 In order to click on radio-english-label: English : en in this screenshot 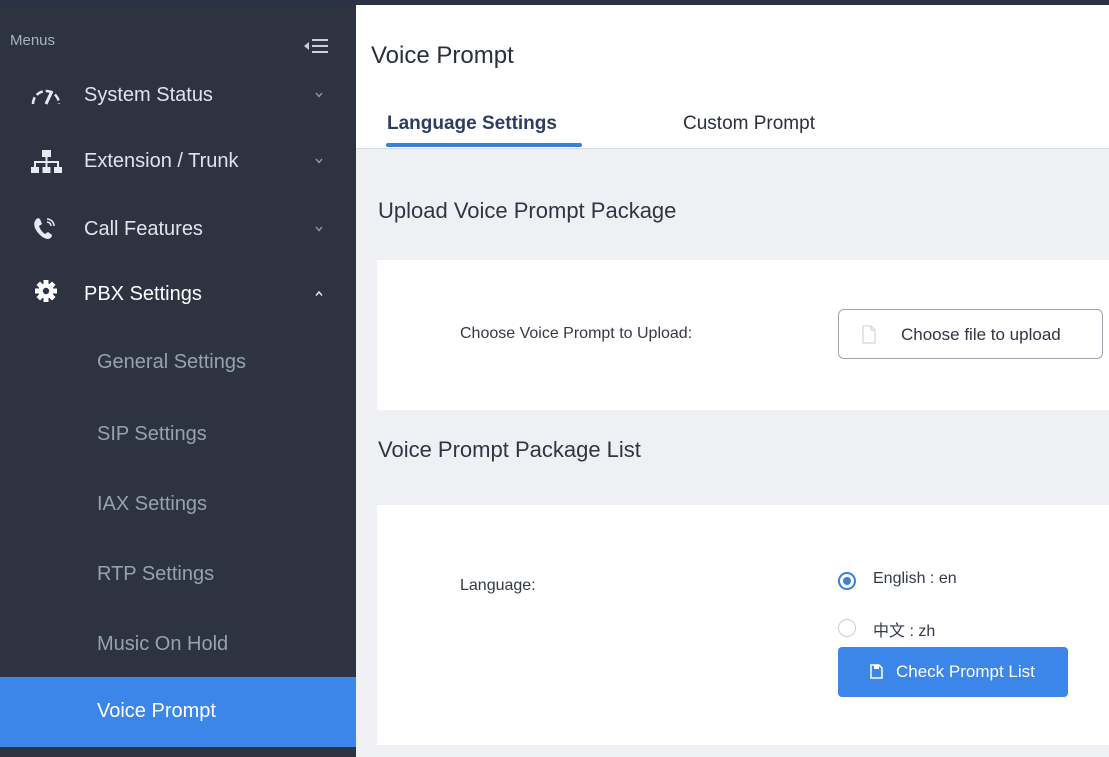, I will do `click(915, 578)`.